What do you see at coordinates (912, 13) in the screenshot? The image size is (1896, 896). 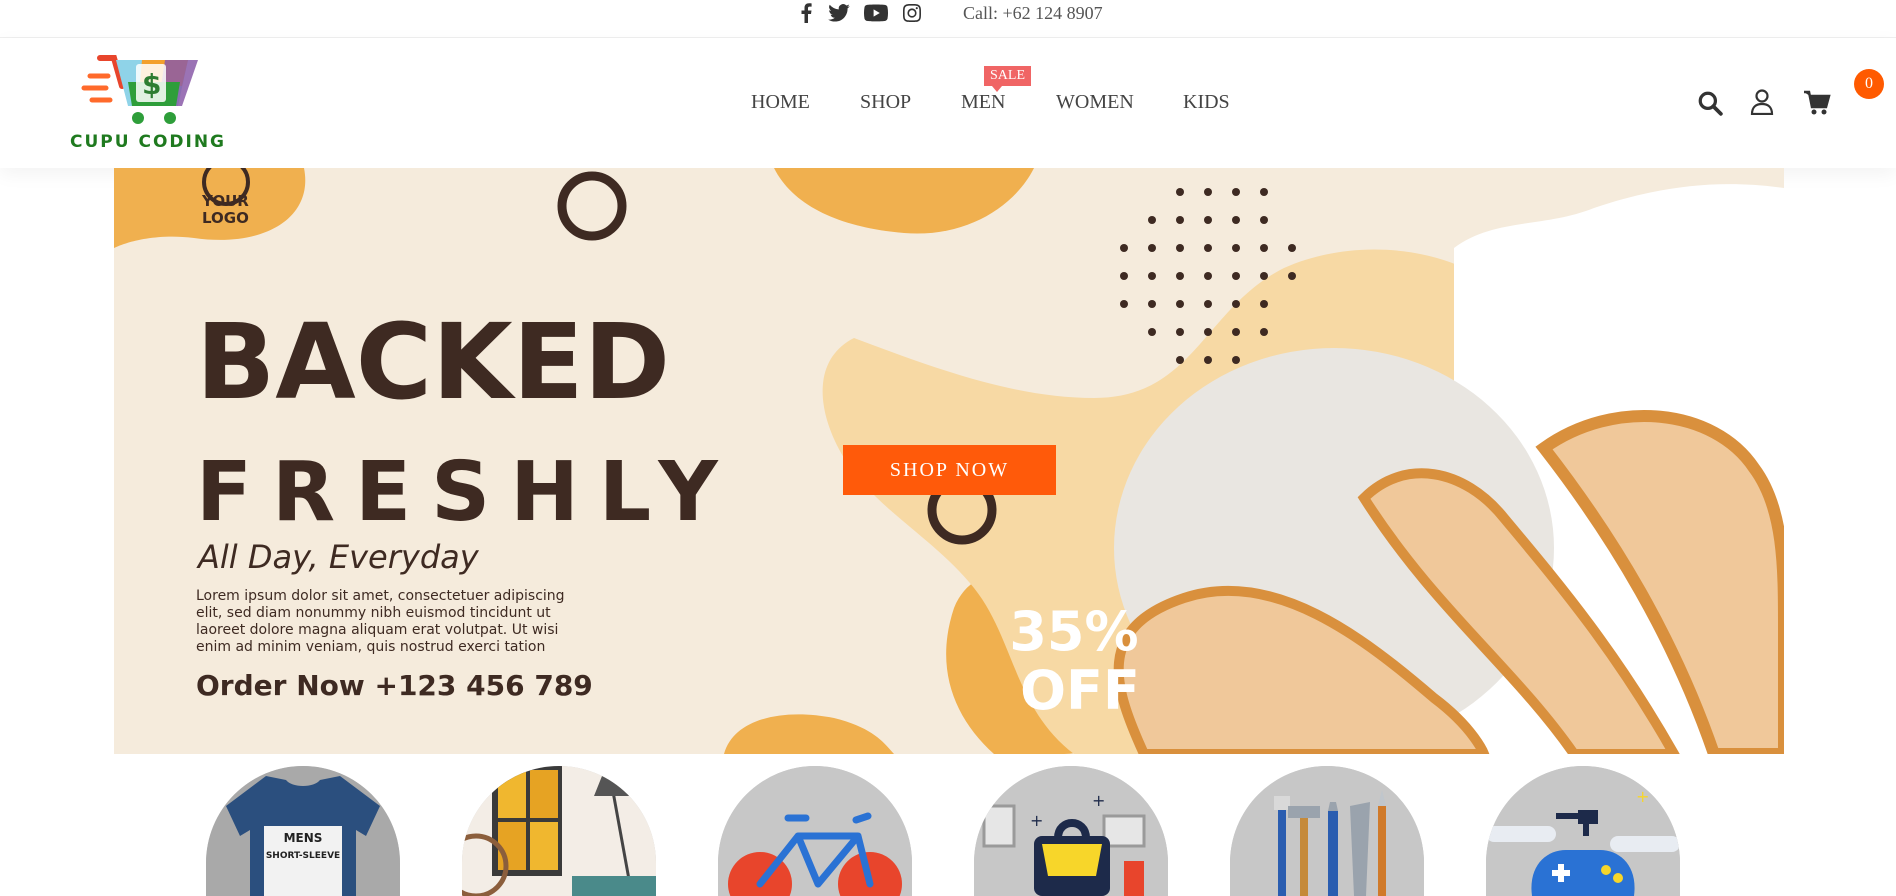 I see `instagram-icon` at bounding box center [912, 13].